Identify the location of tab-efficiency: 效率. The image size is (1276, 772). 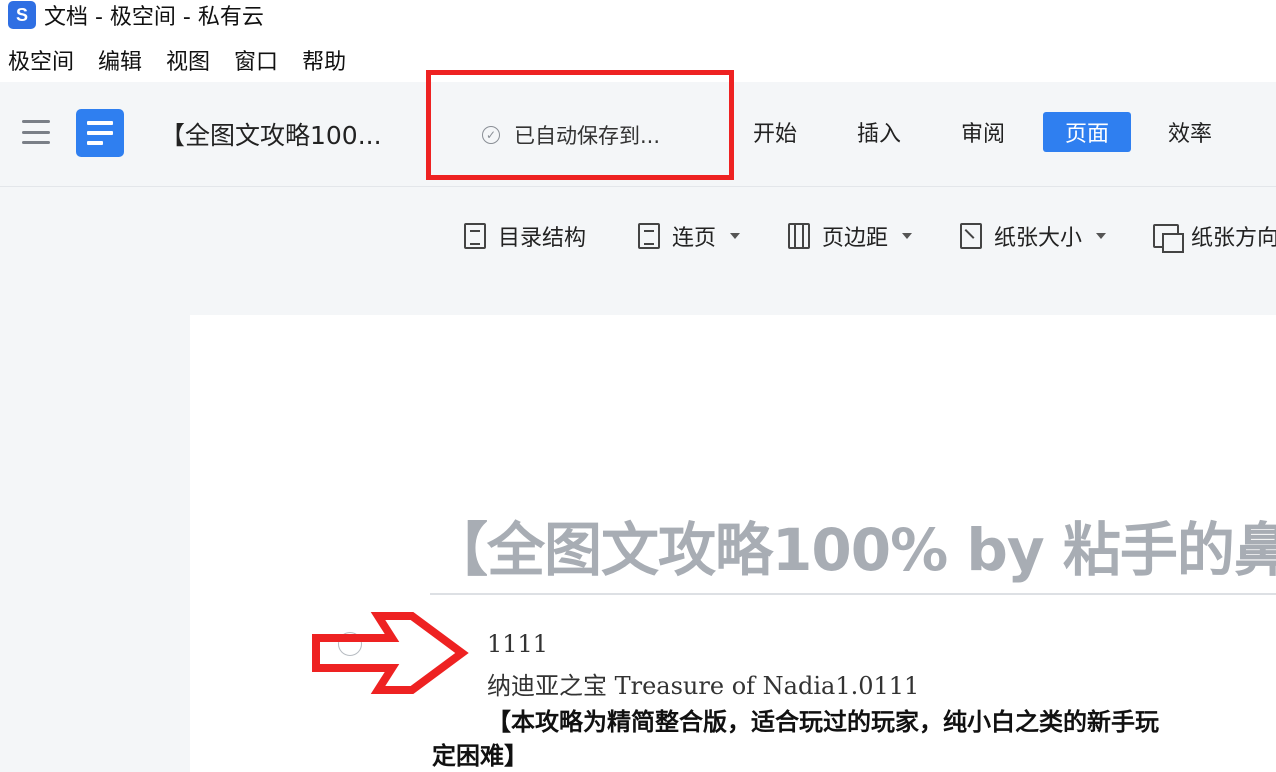
(1190, 132).